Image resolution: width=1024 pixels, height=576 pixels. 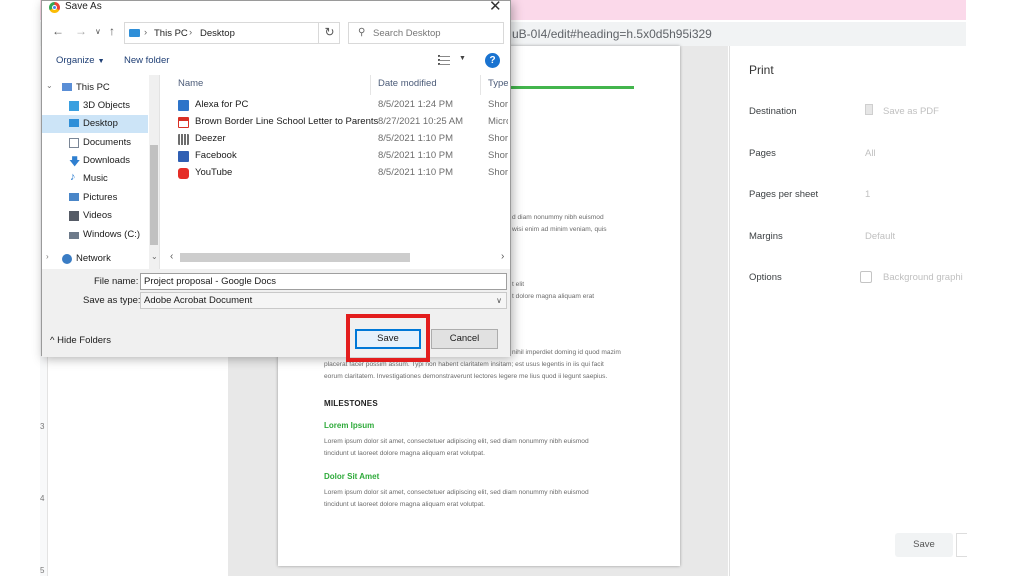 I want to click on new-folder-button: New folder, so click(x=146, y=60).